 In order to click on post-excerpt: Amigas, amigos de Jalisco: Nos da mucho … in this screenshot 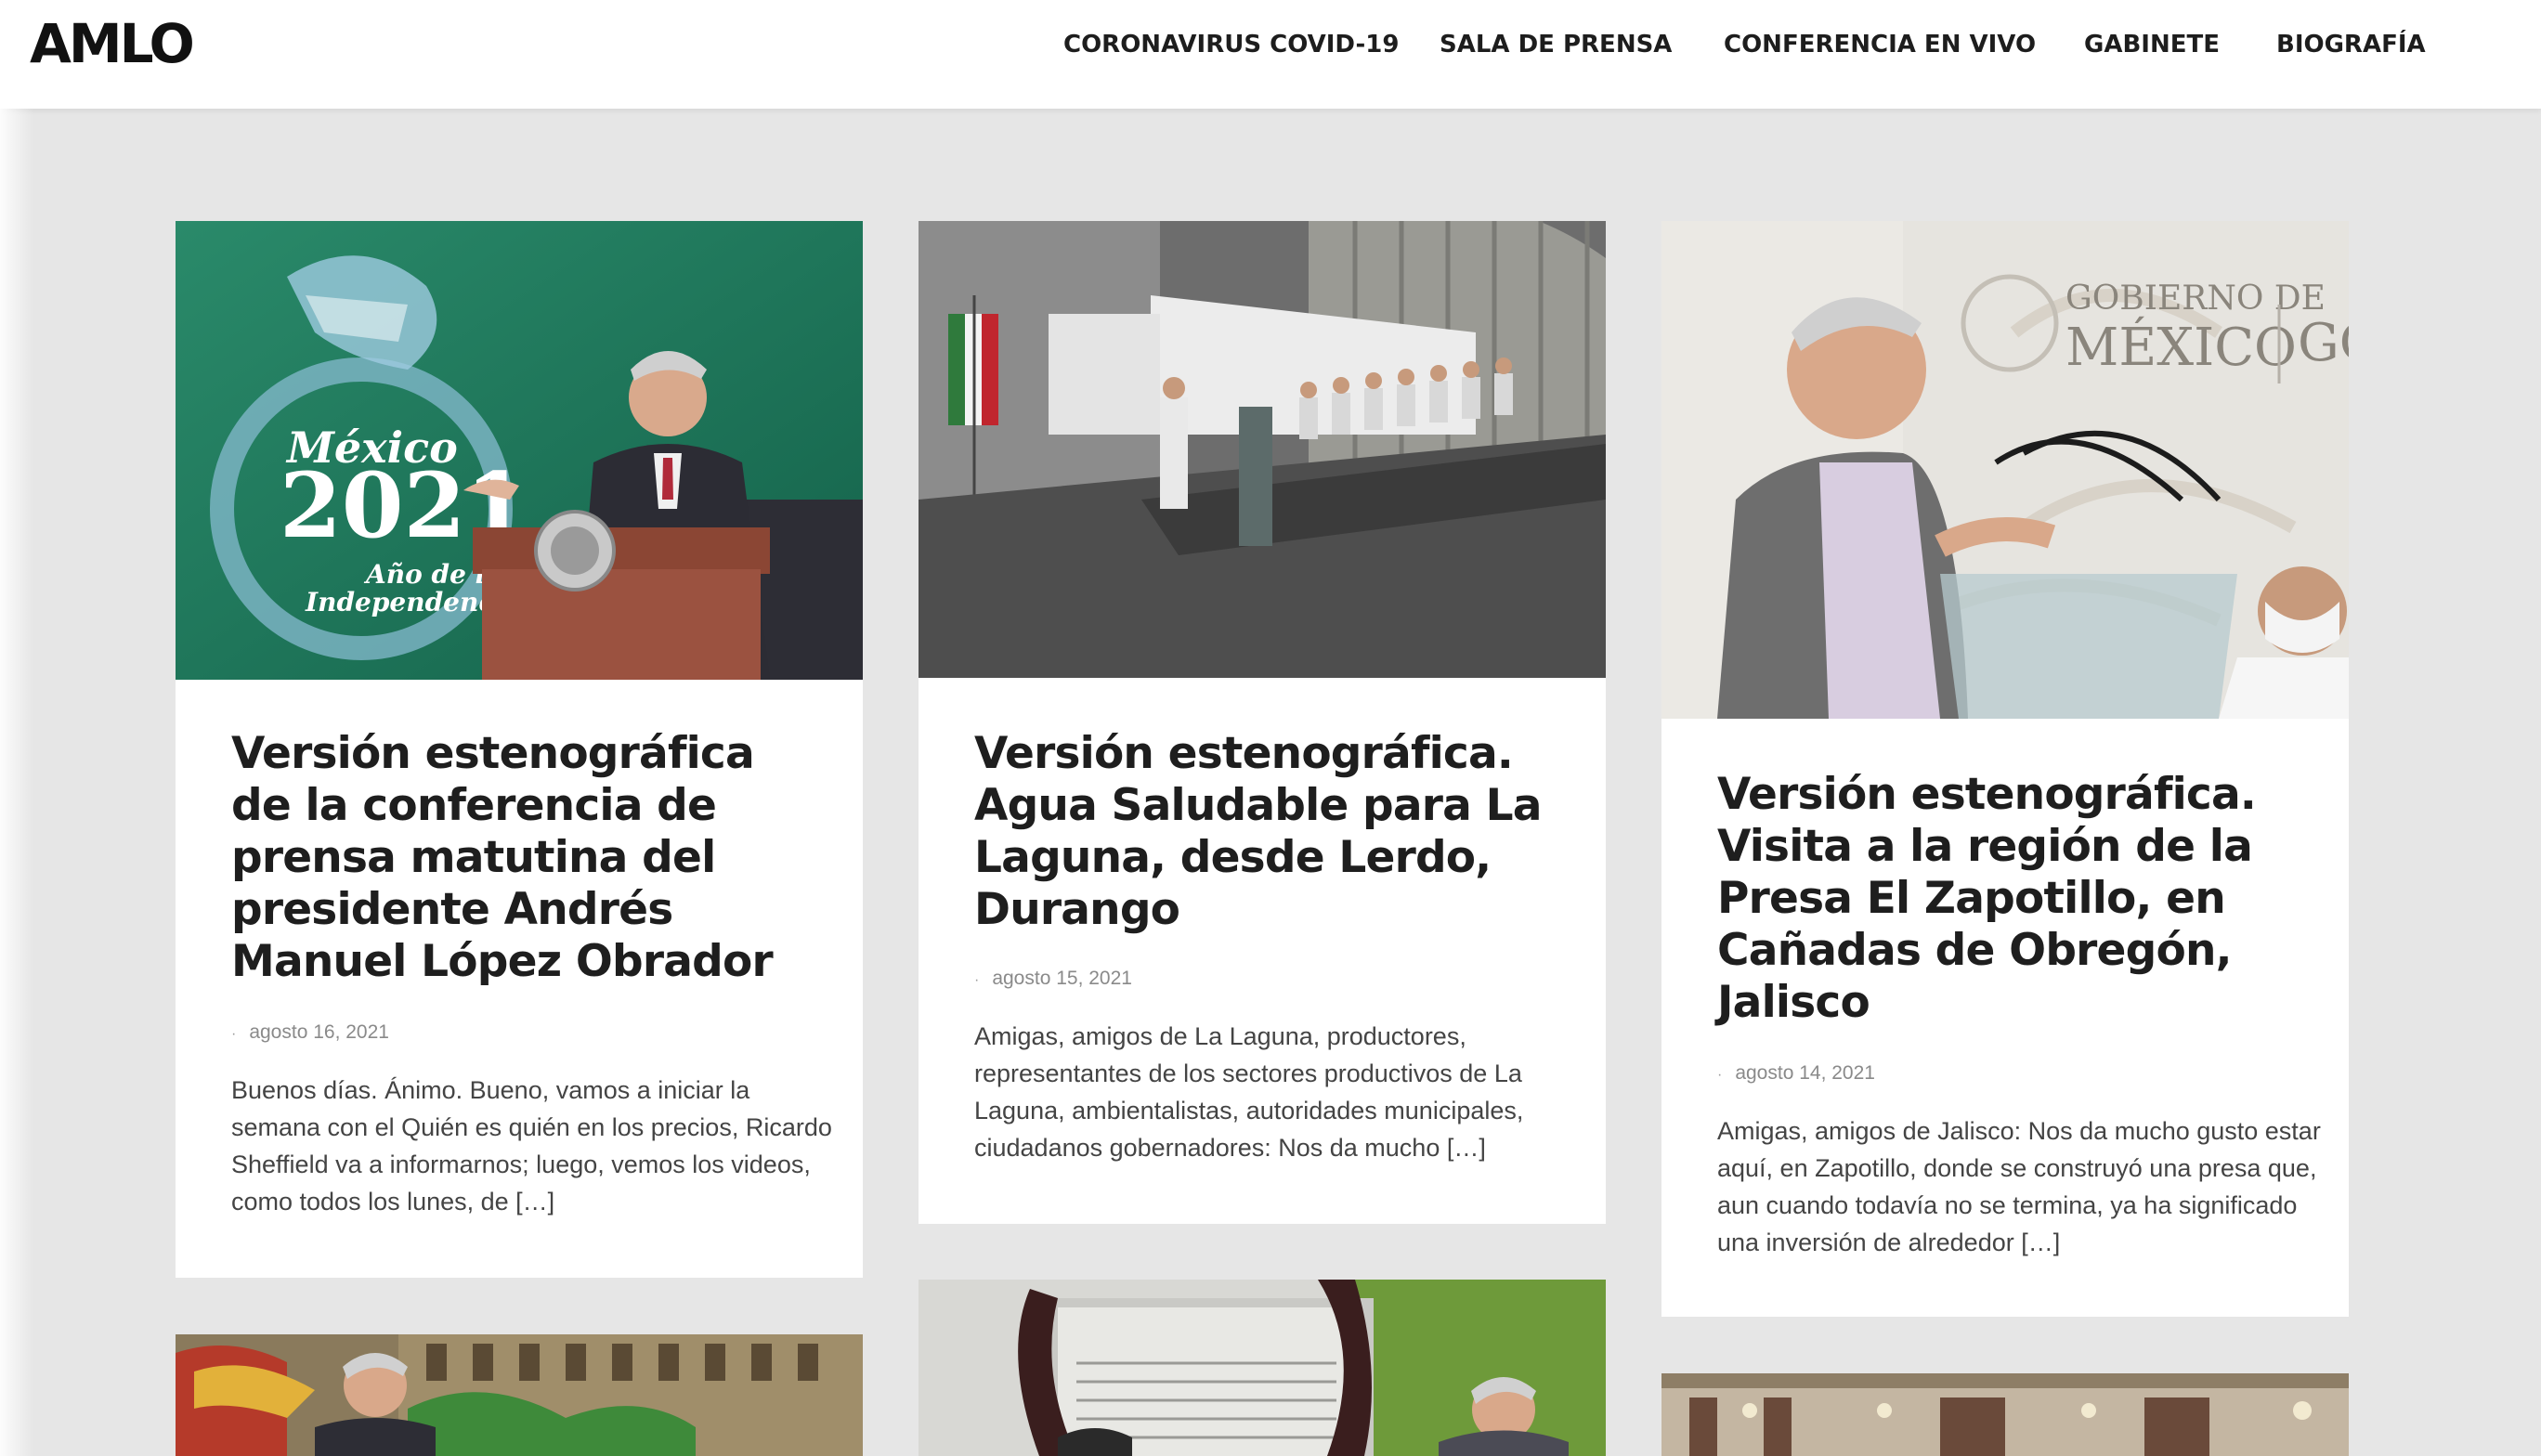, I will do `click(2019, 1186)`.